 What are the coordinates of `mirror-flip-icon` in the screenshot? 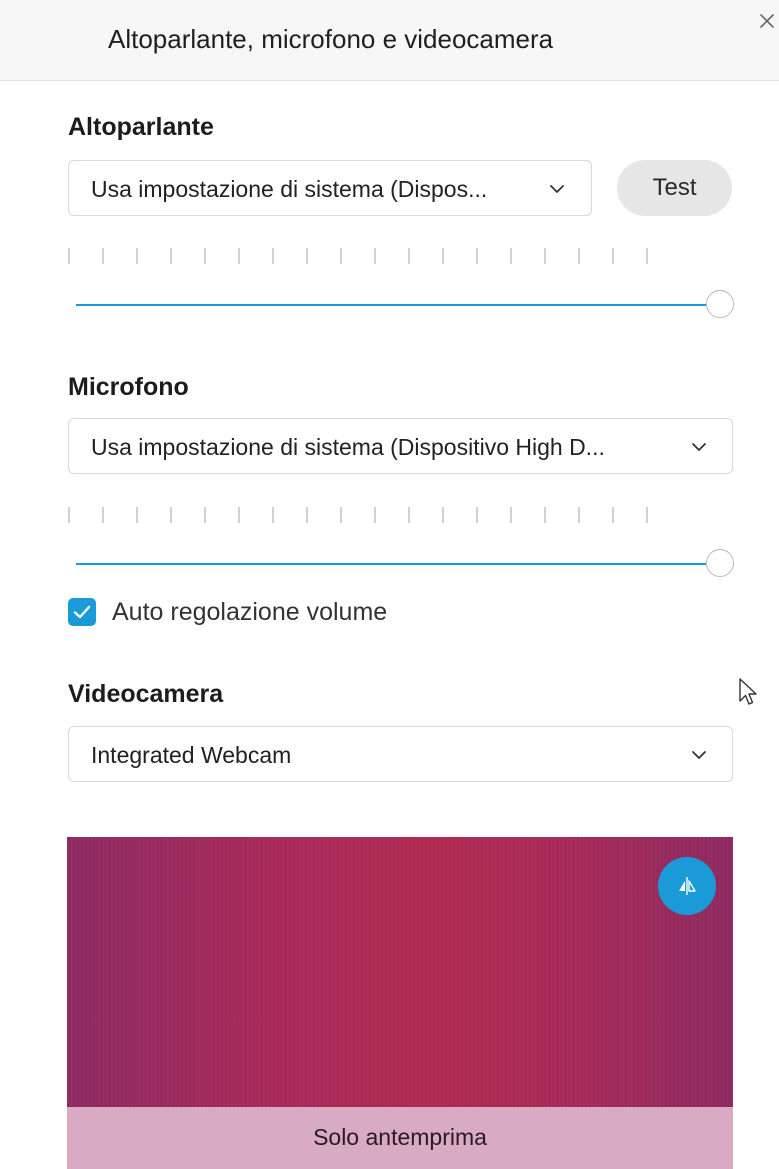 It's located at (687, 886).